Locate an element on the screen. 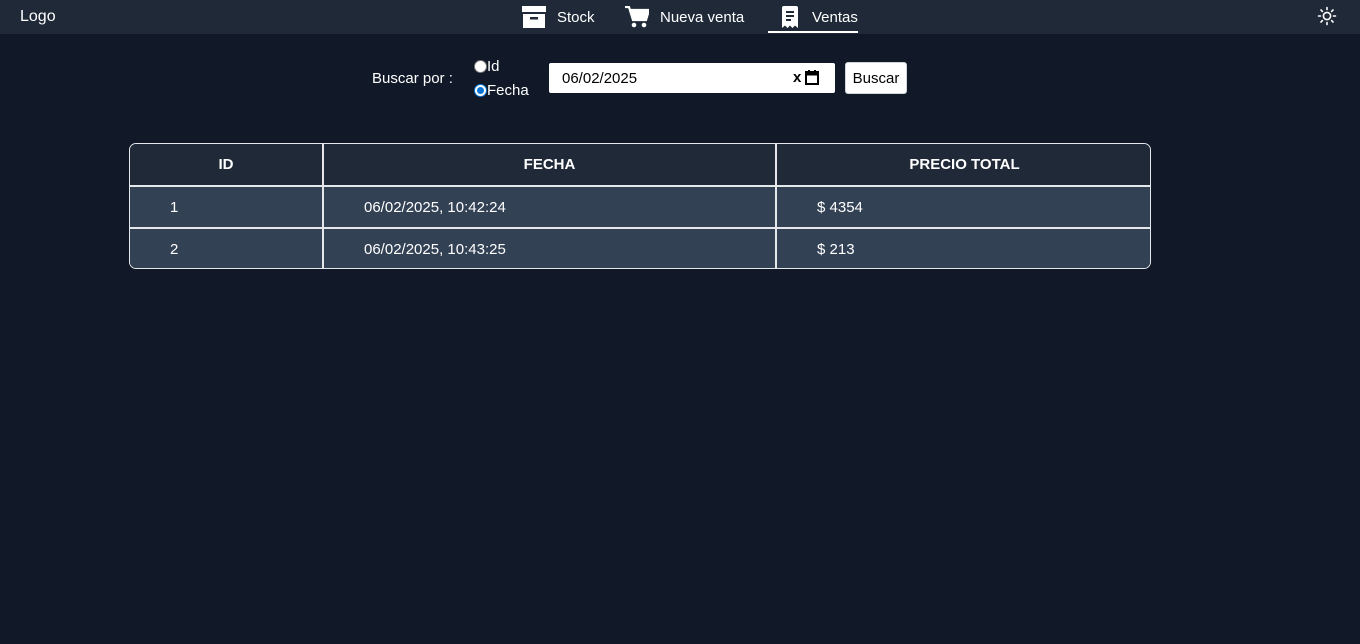 This screenshot has height=644, width=1360. cell-fecha: 06/02/2025, 10:42:24 is located at coordinates (549, 207).